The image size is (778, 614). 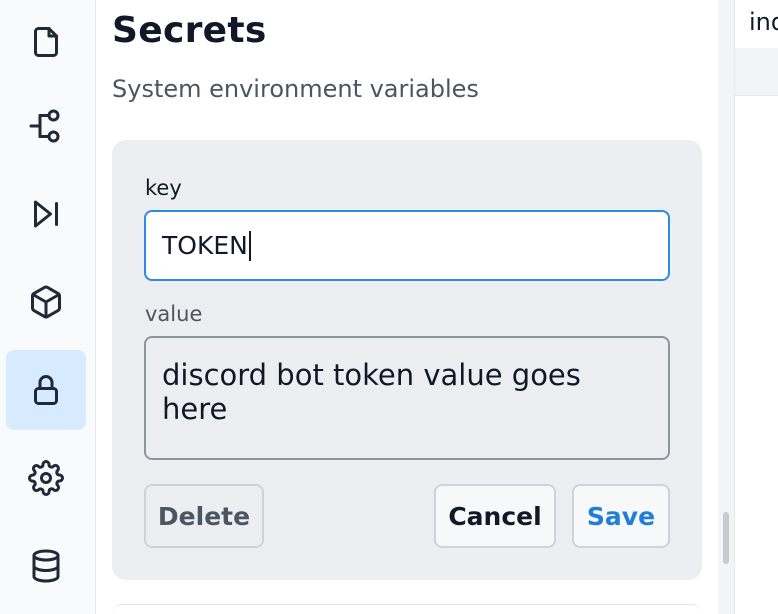 What do you see at coordinates (205, 245) in the screenshot?
I see `key-input-value: TOKEN` at bounding box center [205, 245].